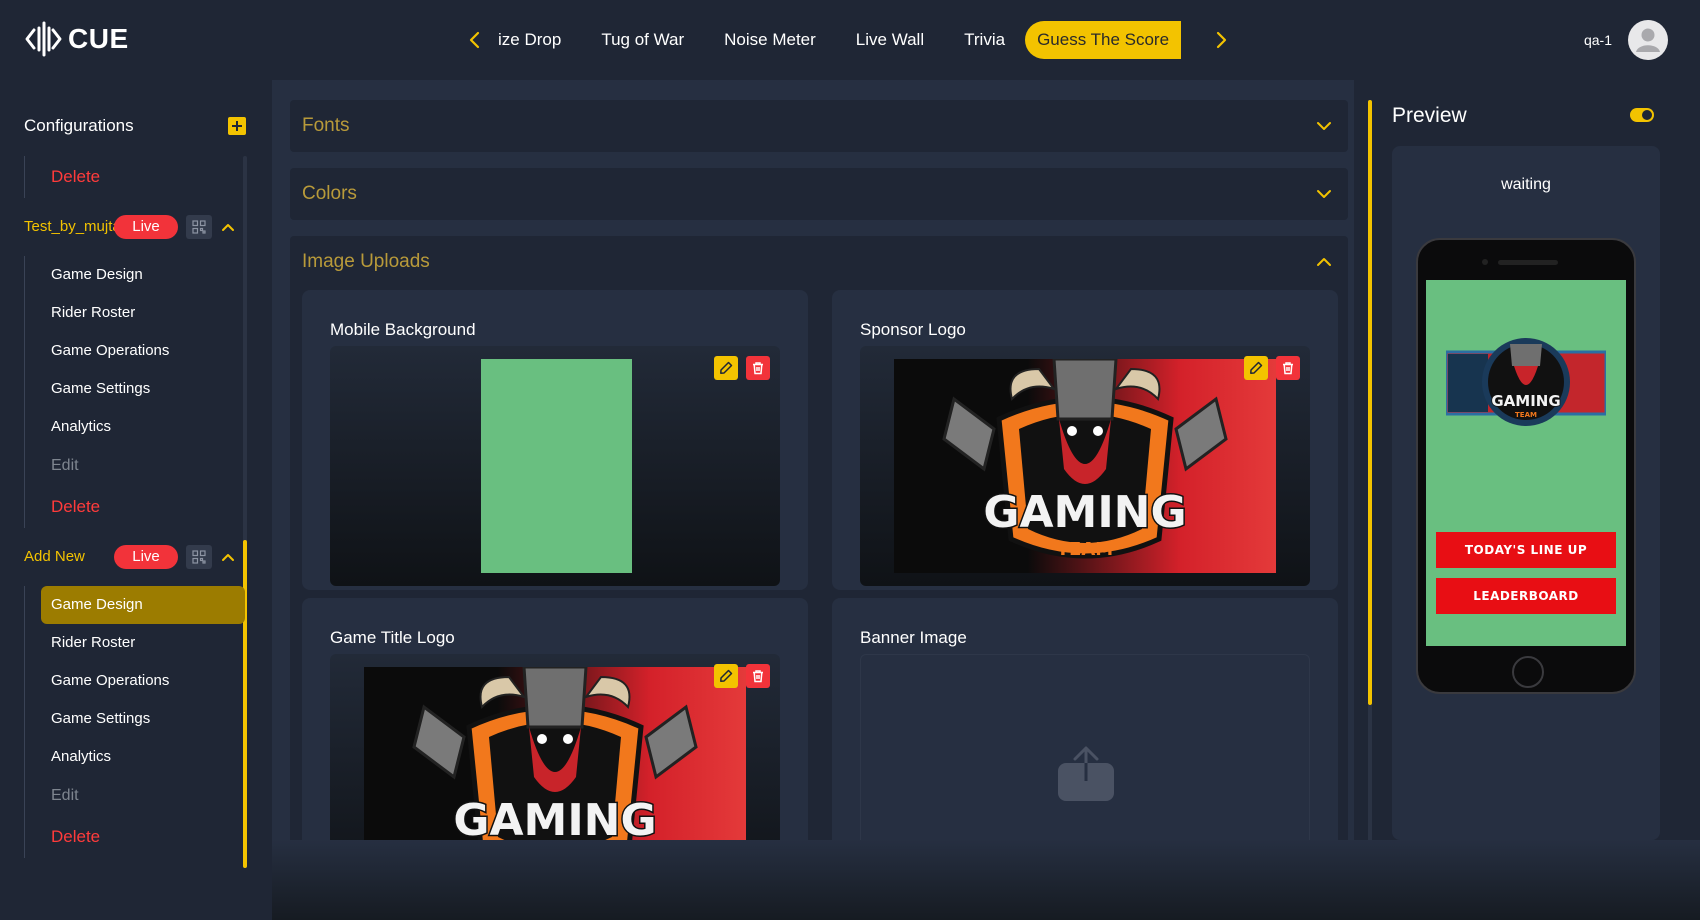 The width and height of the screenshot is (1700, 920). Describe the element at coordinates (770, 40) in the screenshot. I see `tab-noise-meter: Noise Meter` at that location.